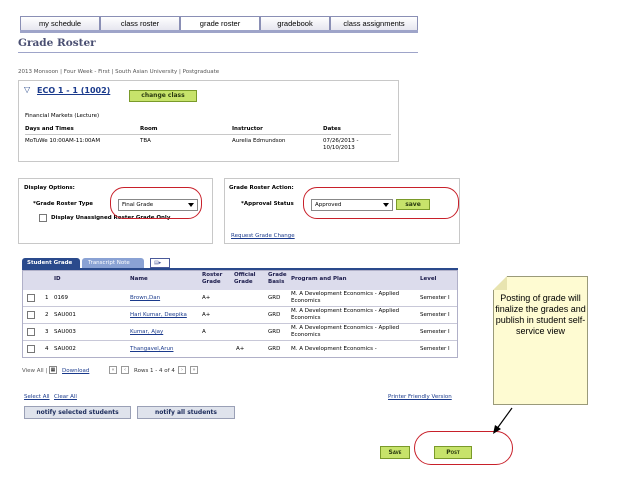 The image size is (624, 503). What do you see at coordinates (158, 315) in the screenshot?
I see `student-name-link: Hari Kumar, Deepika` at bounding box center [158, 315].